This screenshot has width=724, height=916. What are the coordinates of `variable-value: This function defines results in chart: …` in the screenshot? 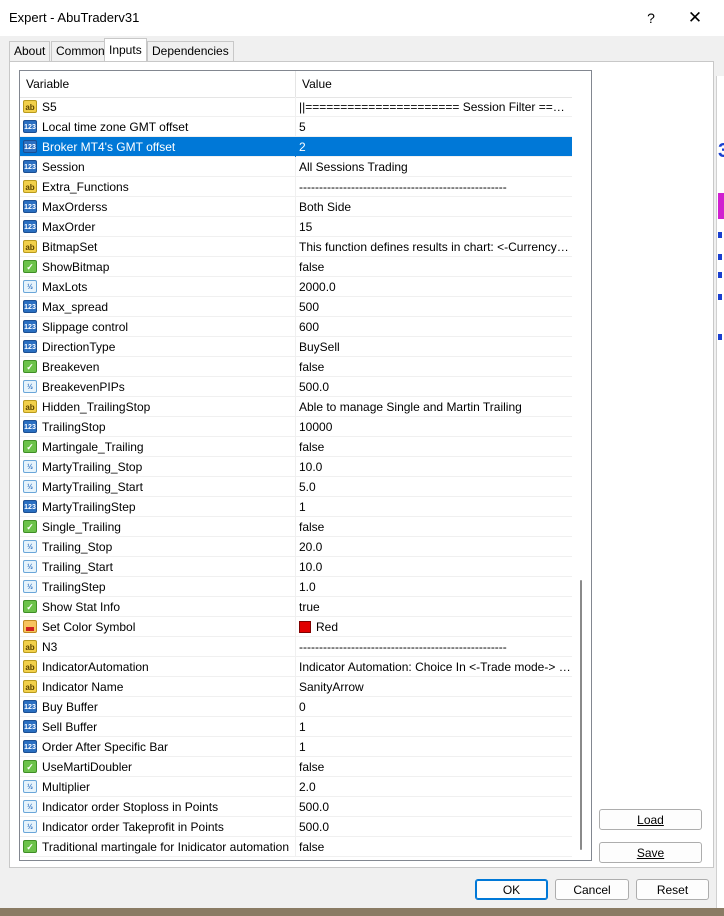 It's located at (435, 247).